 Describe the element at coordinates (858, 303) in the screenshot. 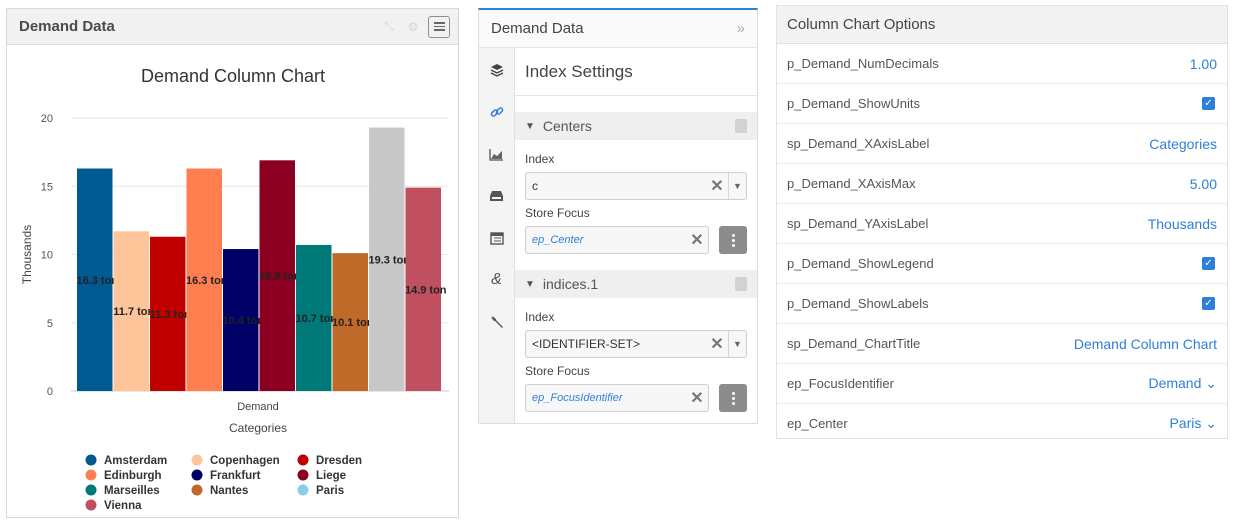

I see `option-name: p_Demand_ShowLabels` at that location.